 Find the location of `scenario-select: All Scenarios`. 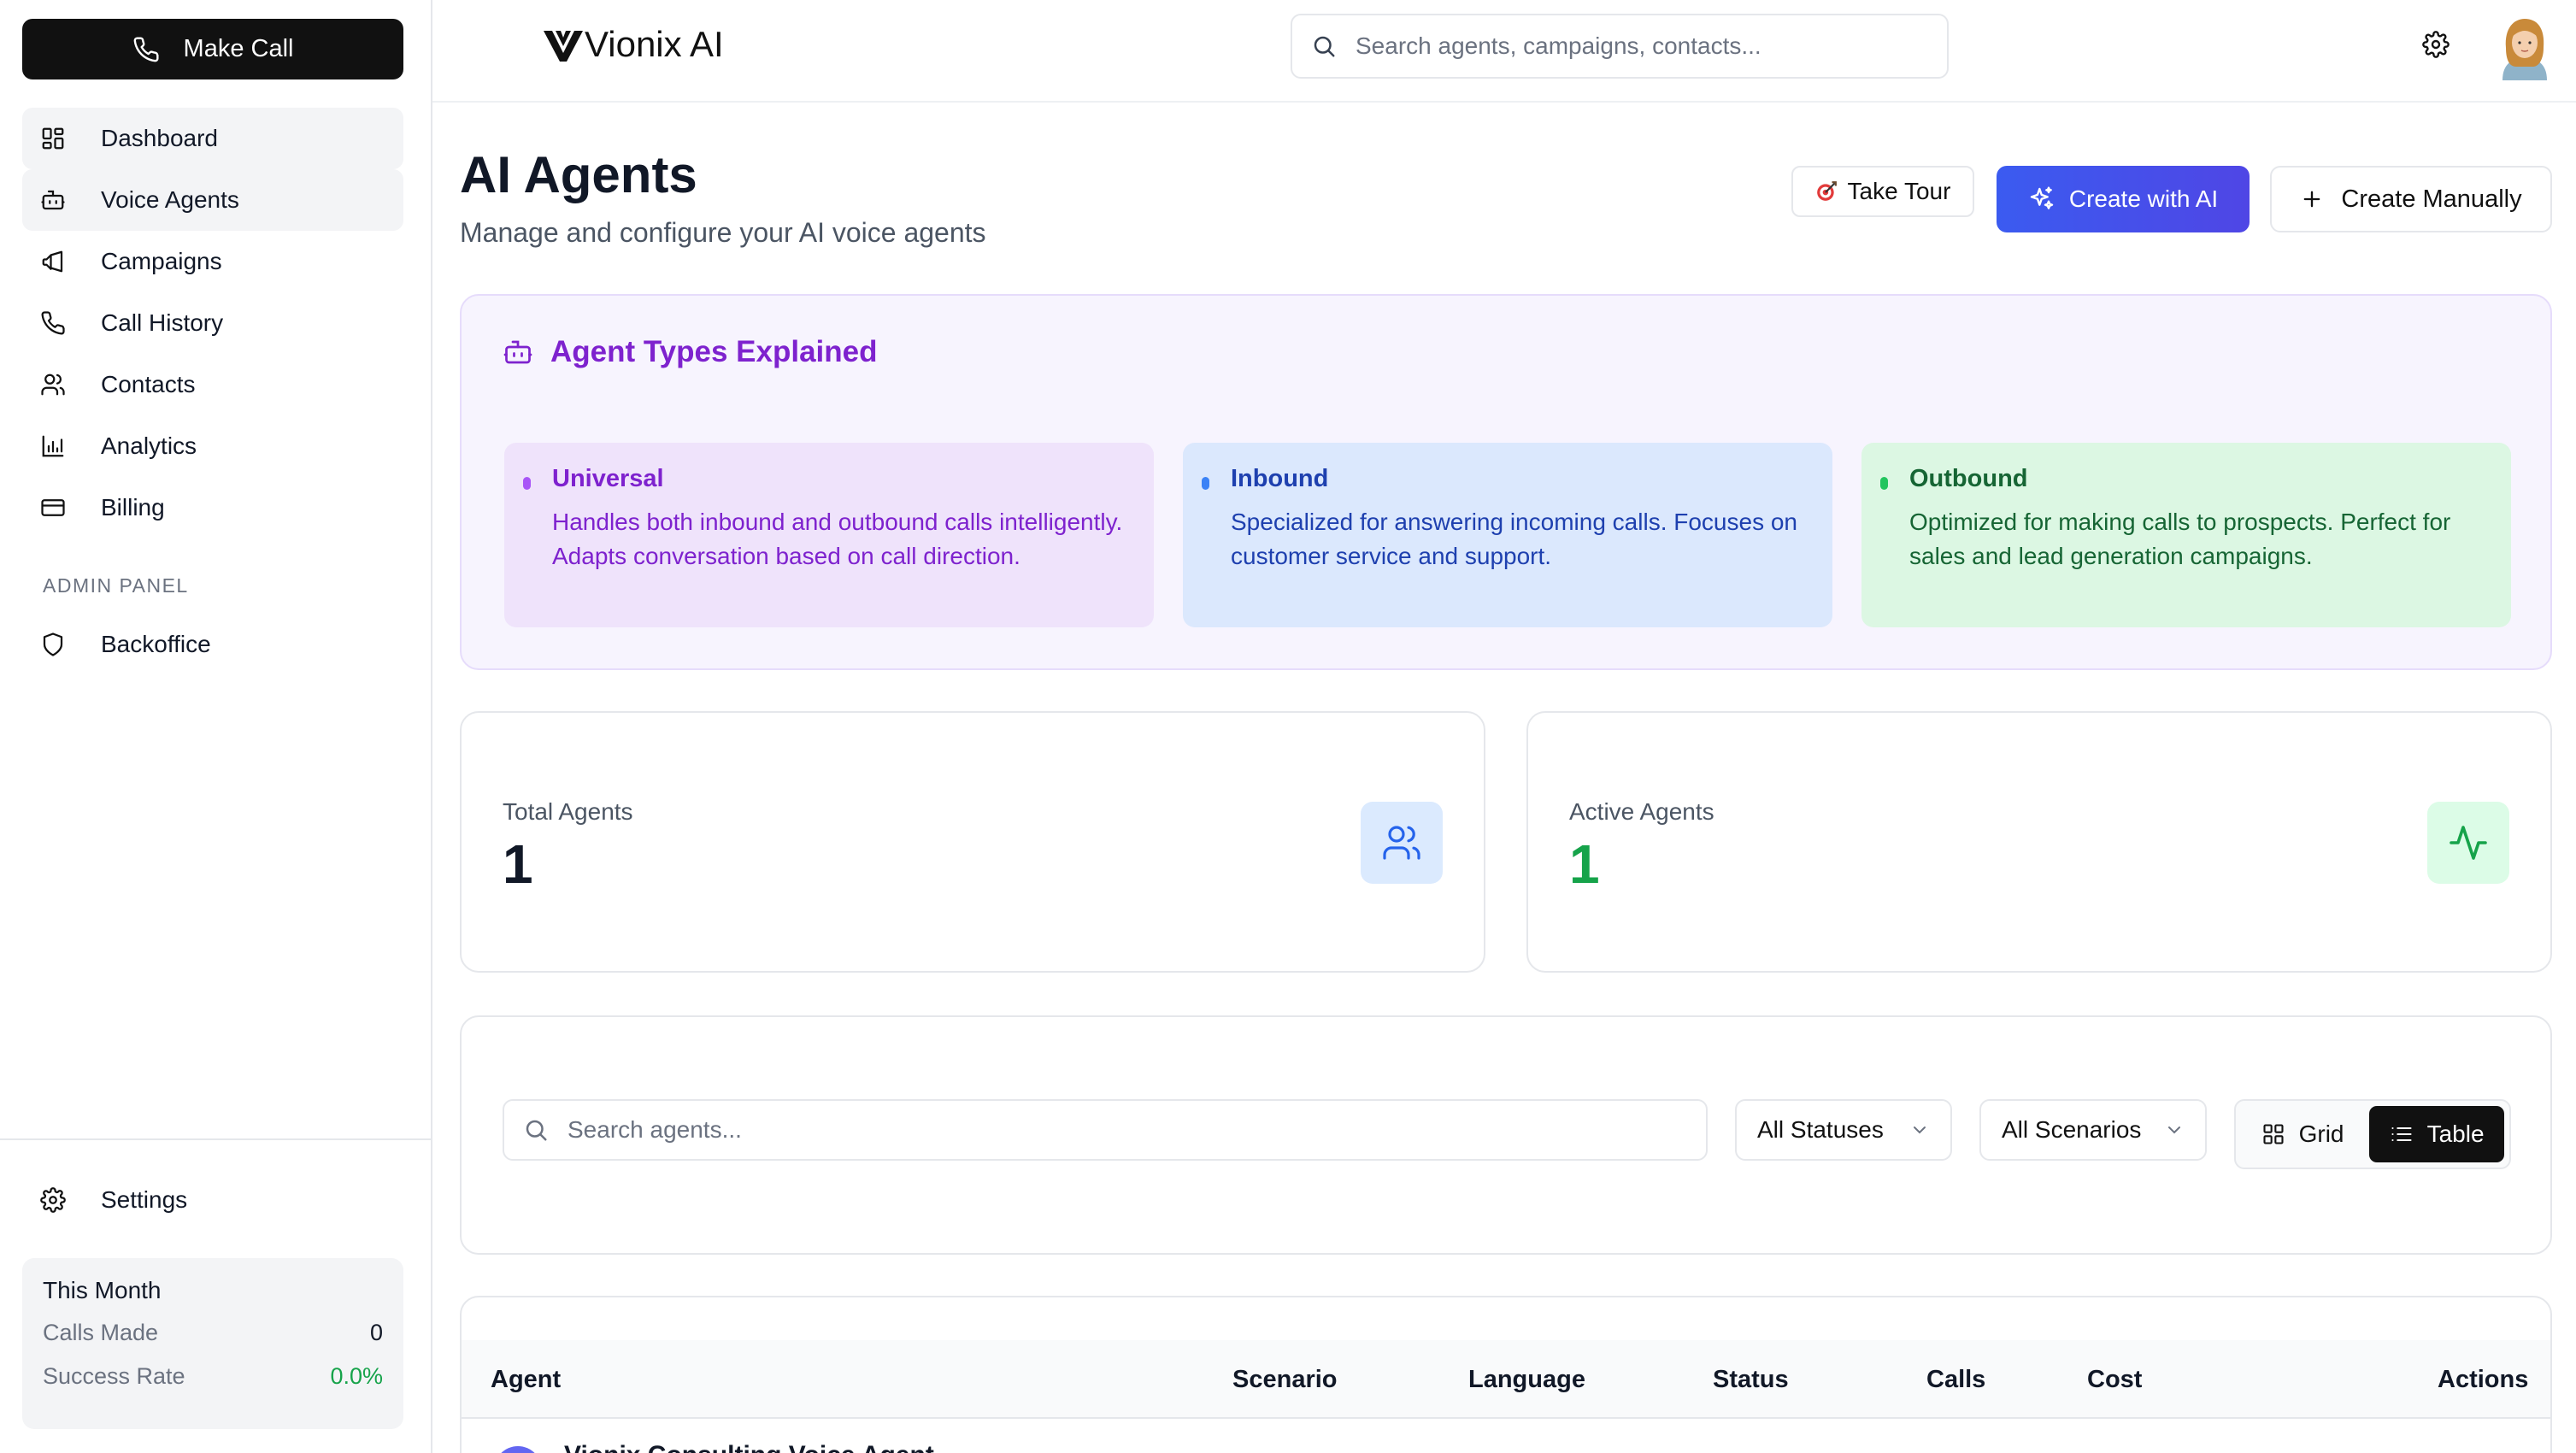

scenario-select: All Scenarios is located at coordinates (2093, 1130).